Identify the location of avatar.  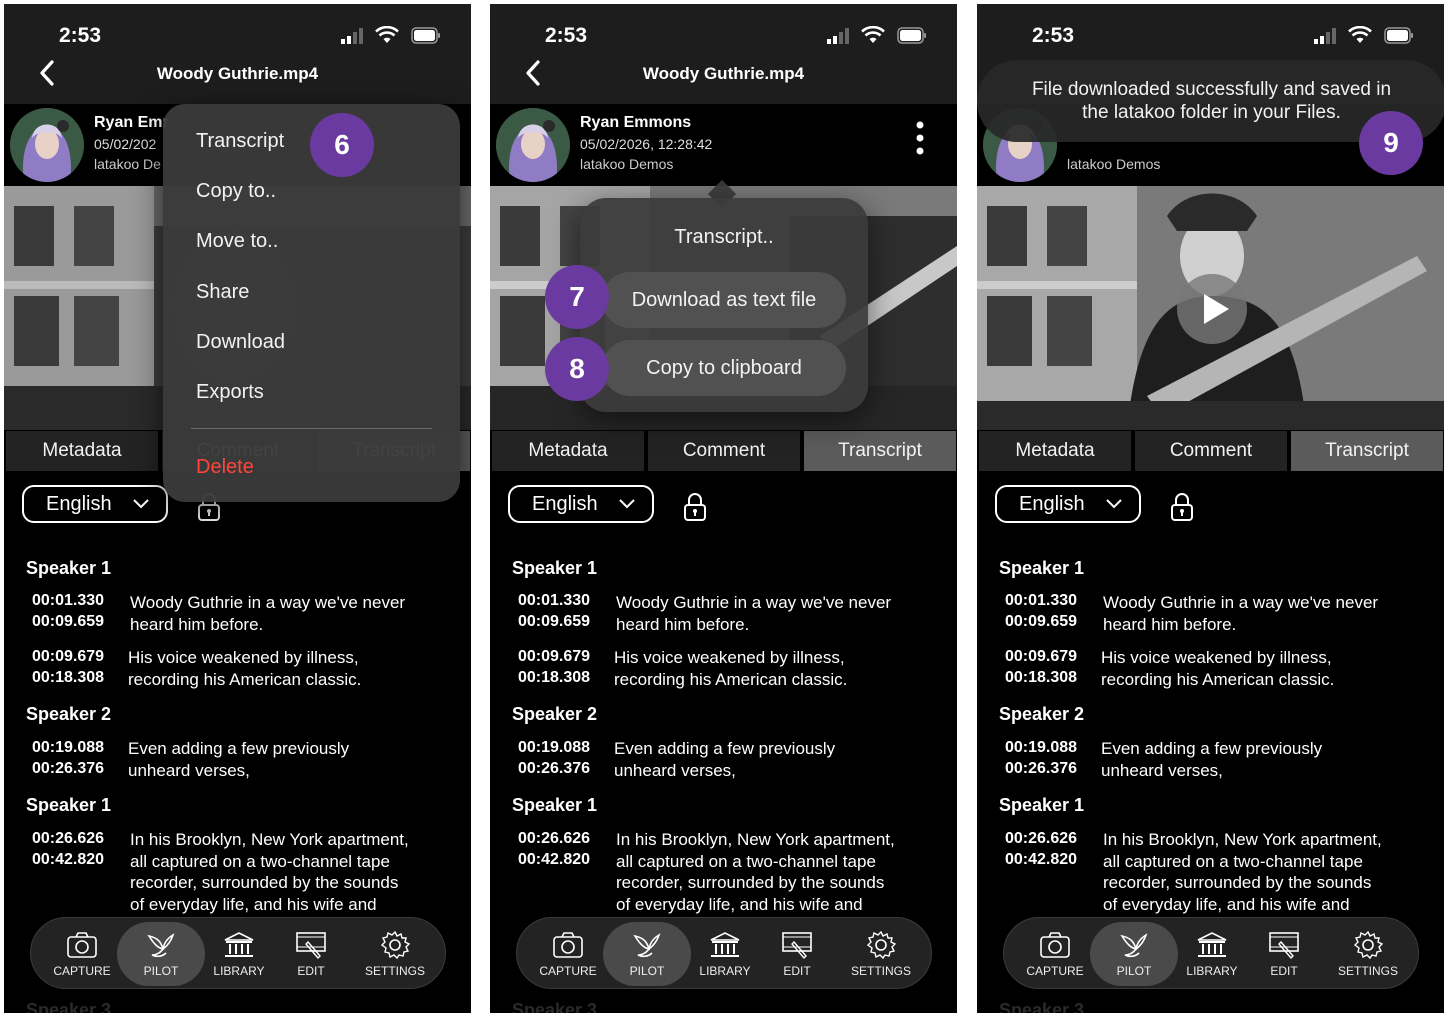
(47, 145).